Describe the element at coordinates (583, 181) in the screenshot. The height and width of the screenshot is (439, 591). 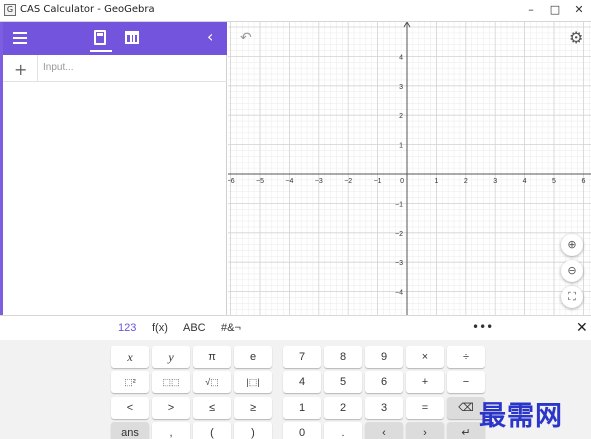
I see `x-tick-label: 6` at that location.